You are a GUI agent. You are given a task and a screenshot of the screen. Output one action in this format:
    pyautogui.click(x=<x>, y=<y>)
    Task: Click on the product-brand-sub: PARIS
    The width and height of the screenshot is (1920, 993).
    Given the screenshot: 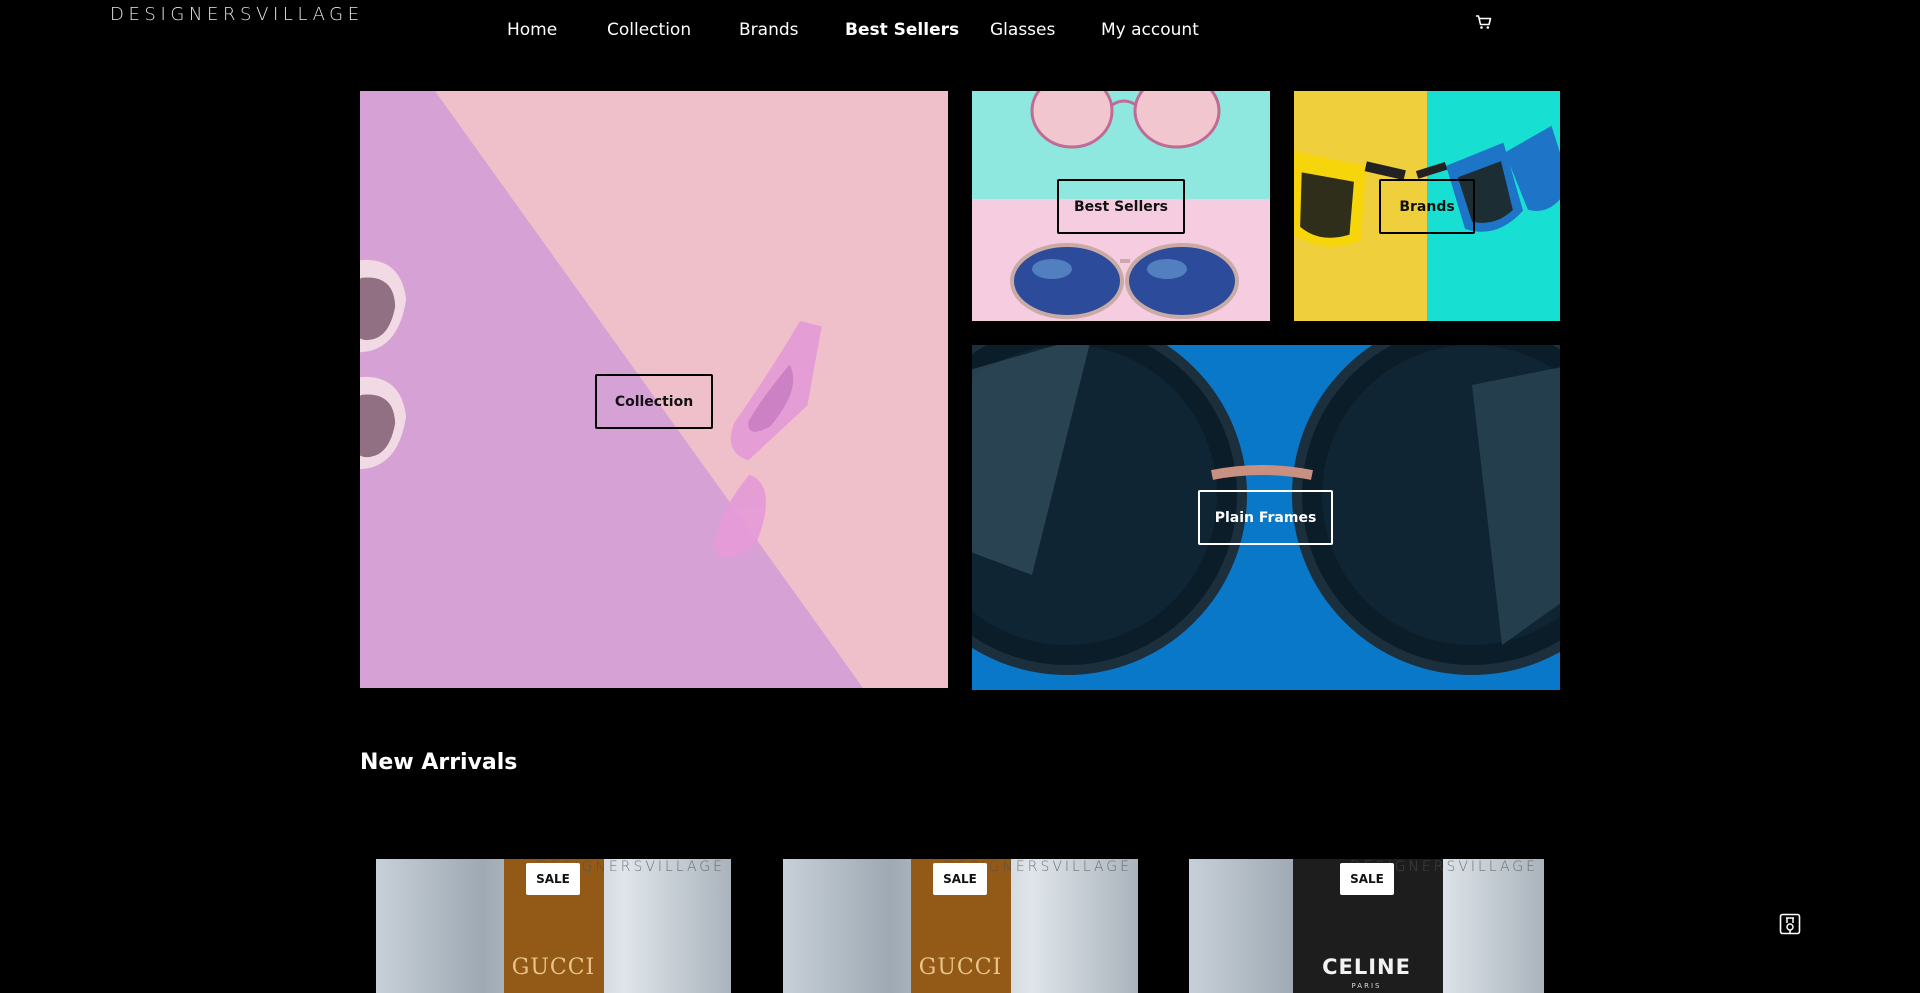 What is the action you would take?
    pyautogui.click(x=1366, y=986)
    